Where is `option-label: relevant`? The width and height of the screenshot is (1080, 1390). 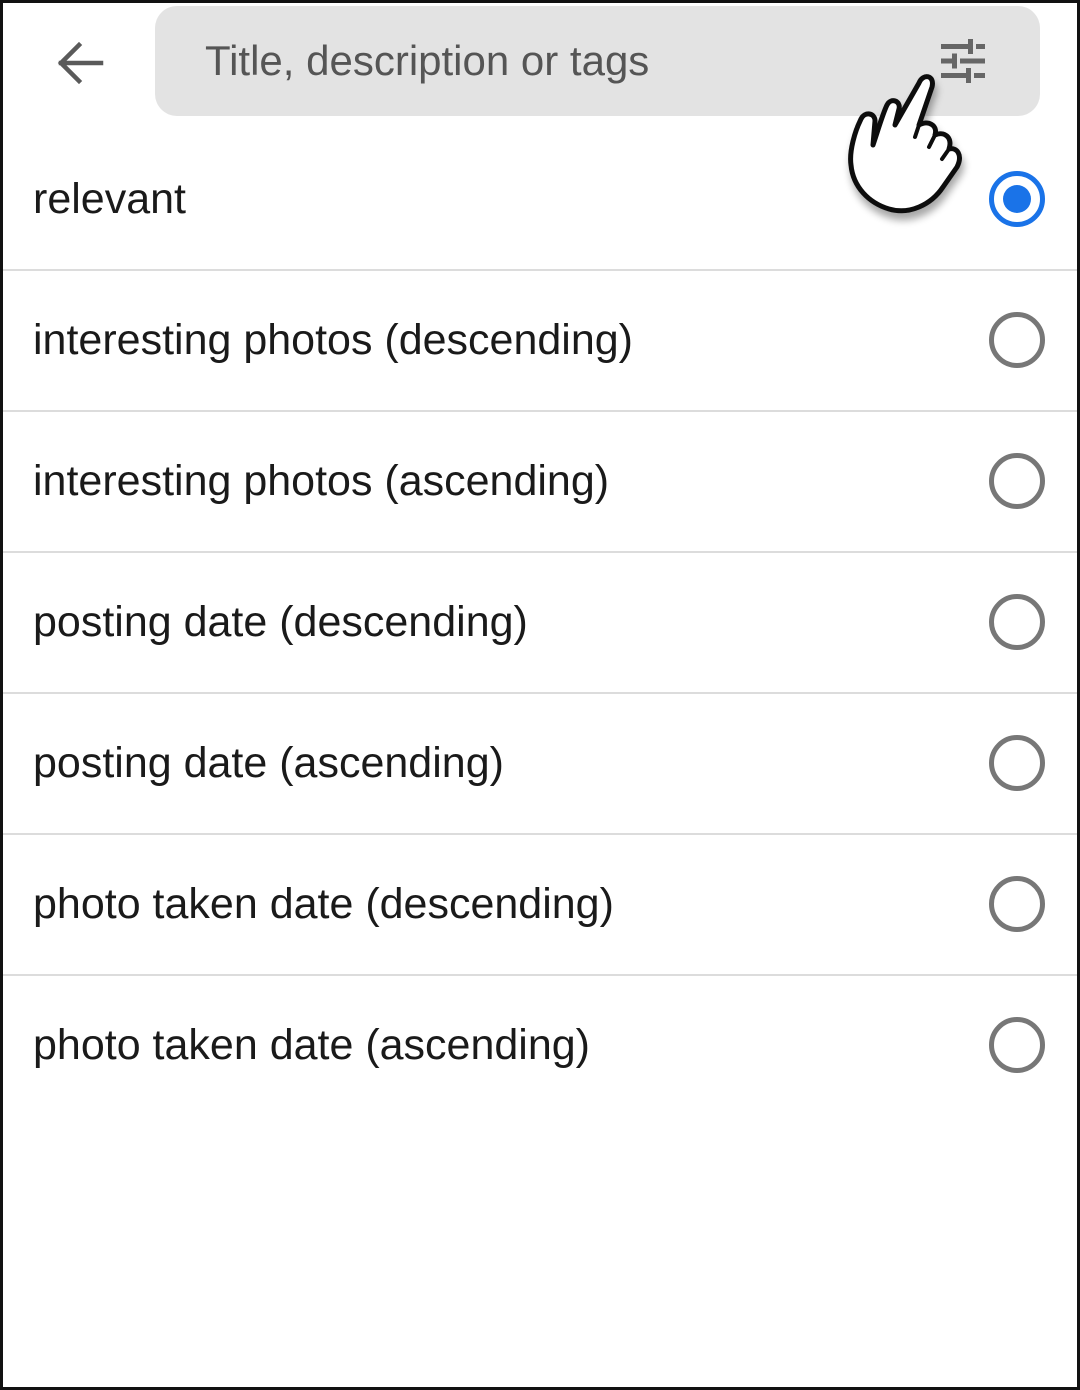
option-label: relevant is located at coordinates (109, 199).